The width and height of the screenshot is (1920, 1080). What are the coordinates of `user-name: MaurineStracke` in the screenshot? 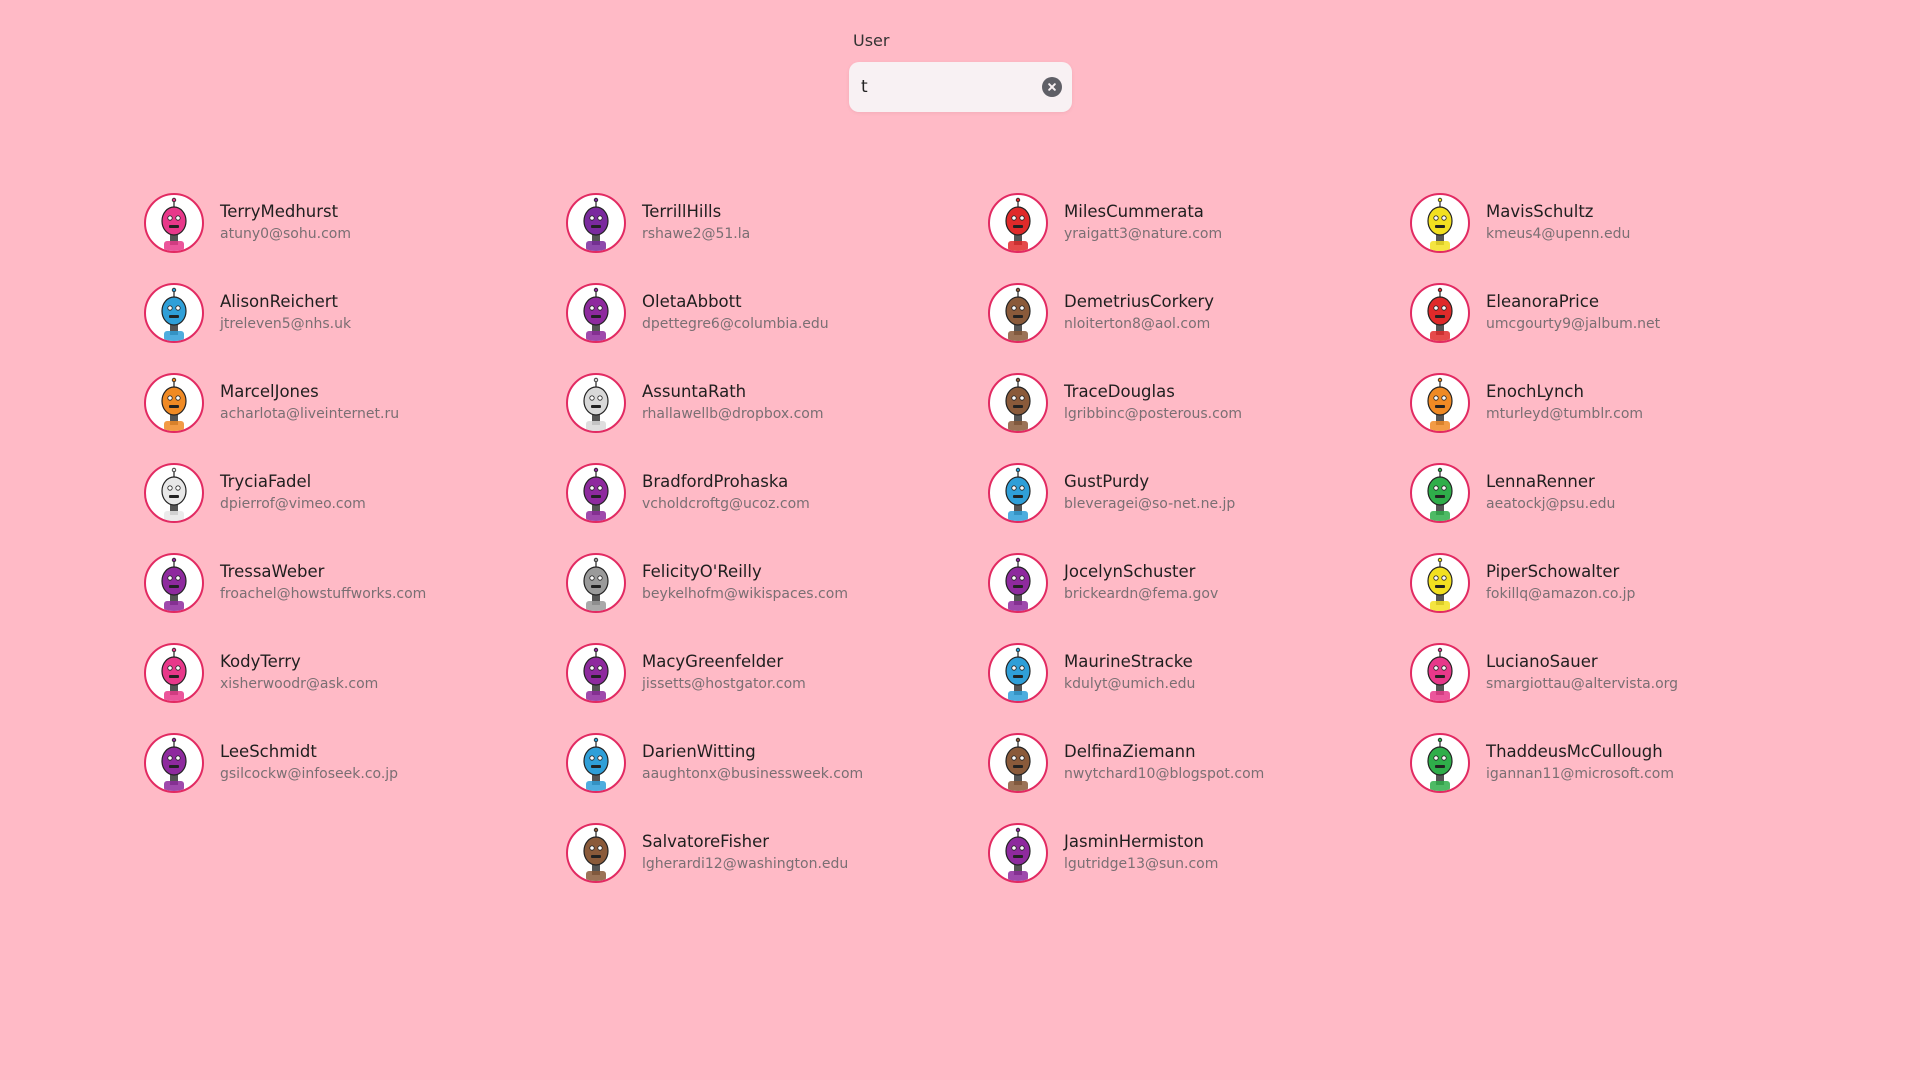 It's located at (1128, 661).